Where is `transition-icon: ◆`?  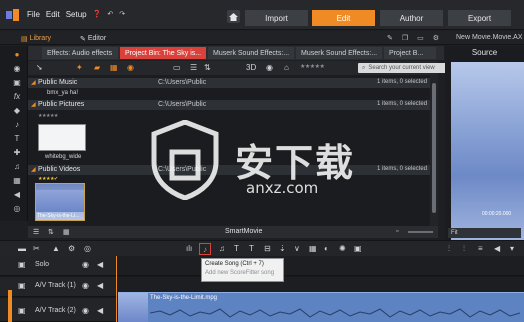
transition-icon: ◆ is located at coordinates (17, 110).